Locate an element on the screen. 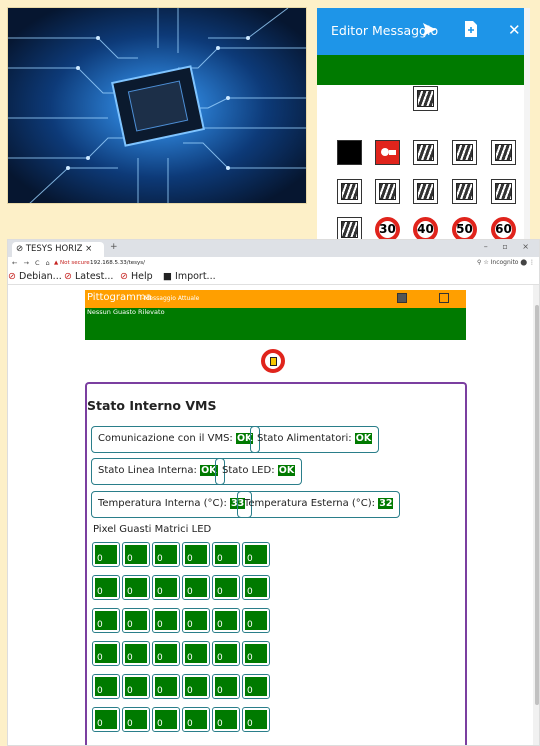 Image resolution: width=540 pixels, height=746 pixels. bookmark-item: ⊘ Help is located at coordinates (136, 276).